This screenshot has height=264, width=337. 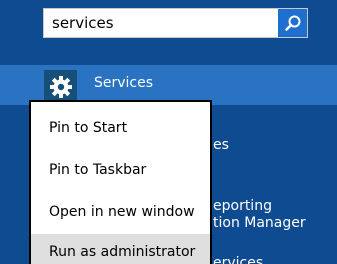 I want to click on gear-icon, so click(x=60, y=86).